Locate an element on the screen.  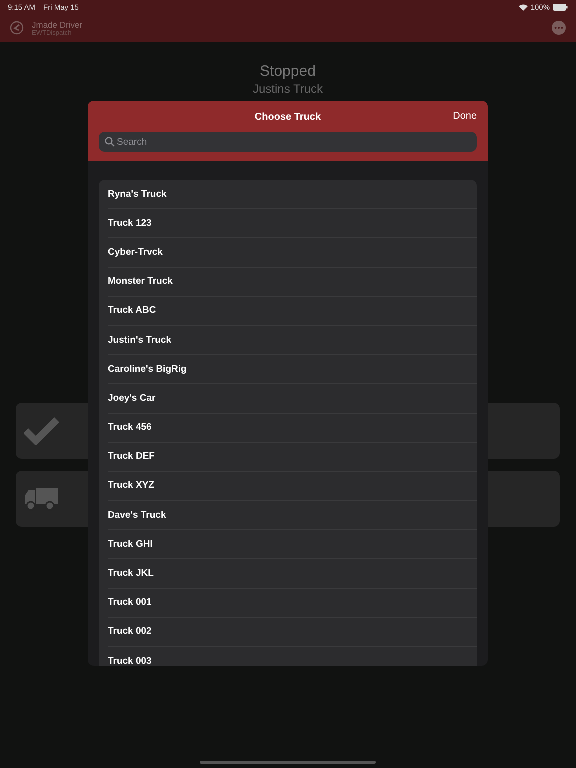
truck-list-item: Truck JKL is located at coordinates (131, 574).